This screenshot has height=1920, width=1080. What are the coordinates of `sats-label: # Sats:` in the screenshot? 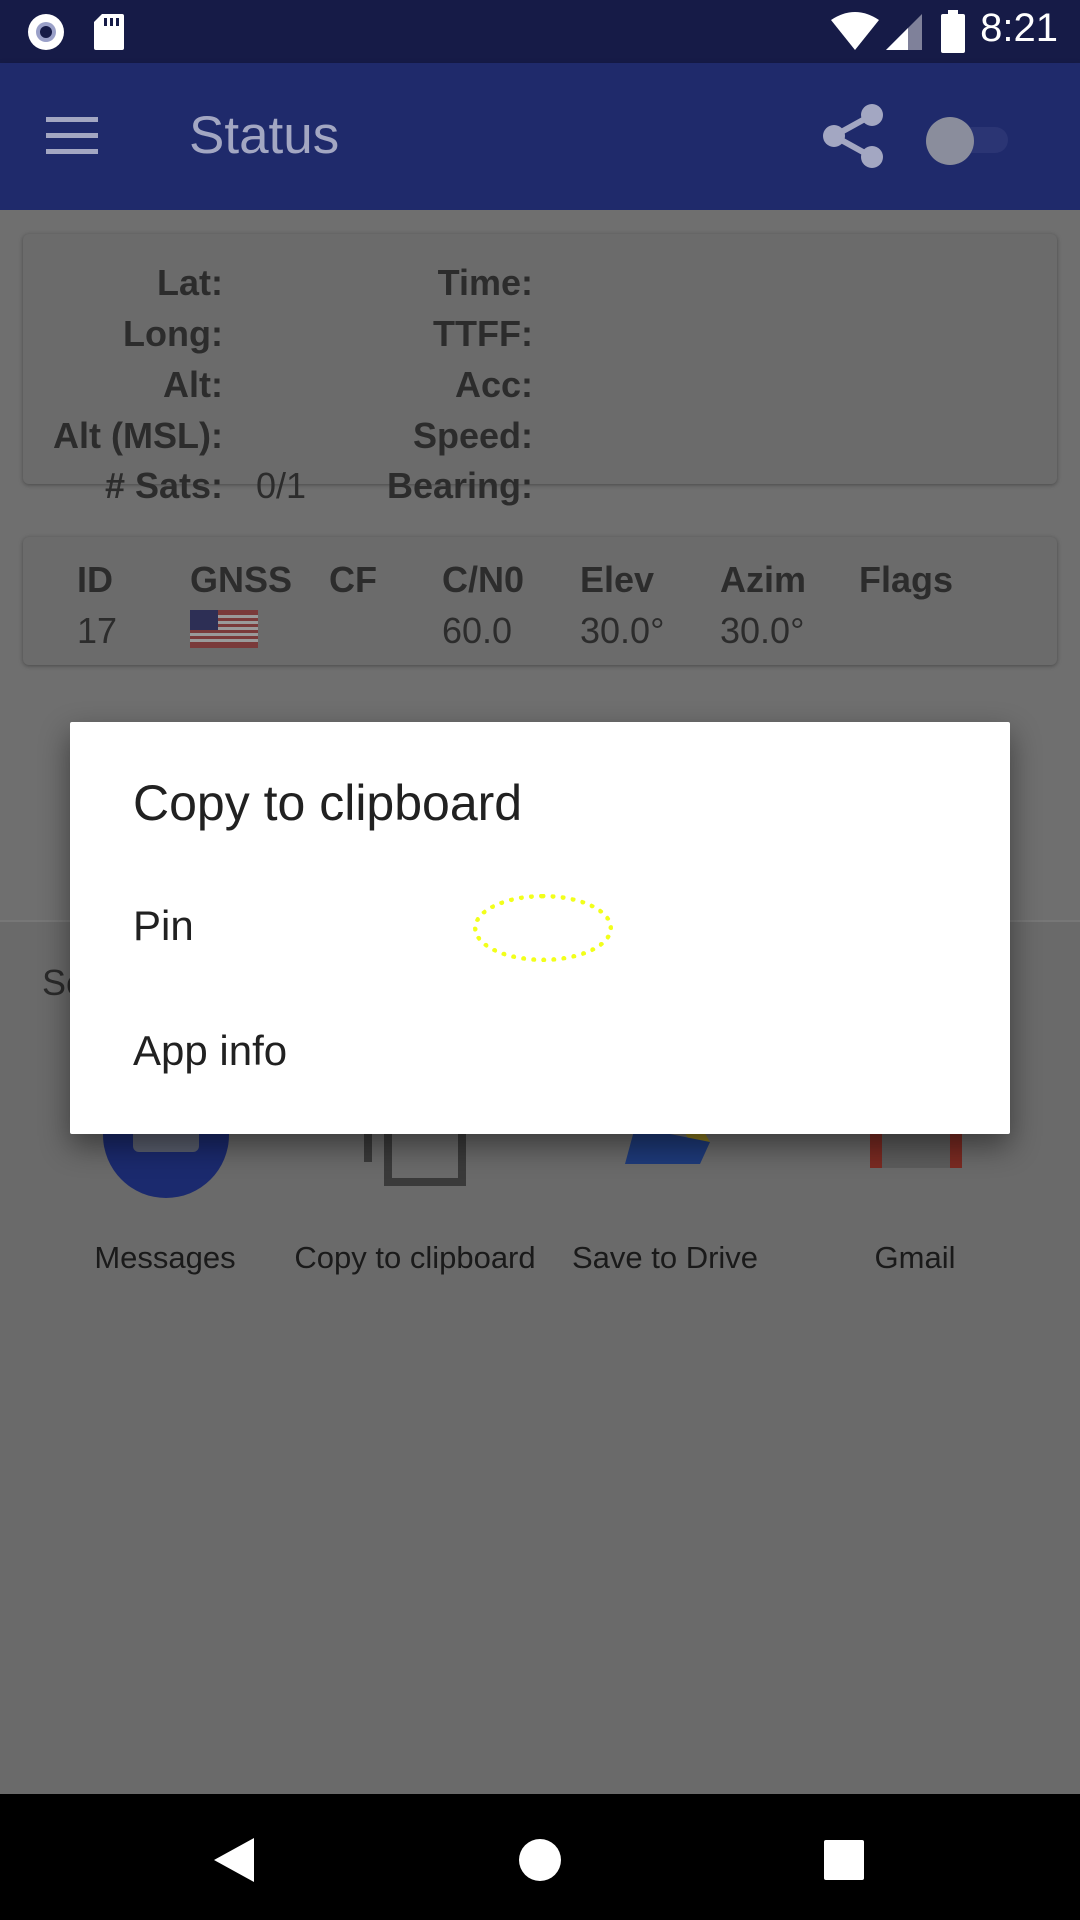 It's located at (163, 485).